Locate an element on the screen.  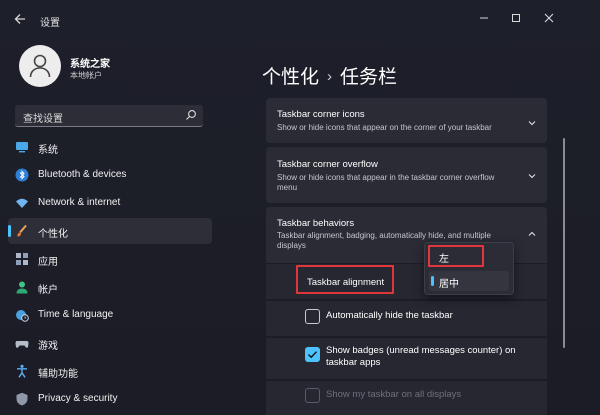
sidebar-item-label: Time & language is located at coordinates (76, 314).